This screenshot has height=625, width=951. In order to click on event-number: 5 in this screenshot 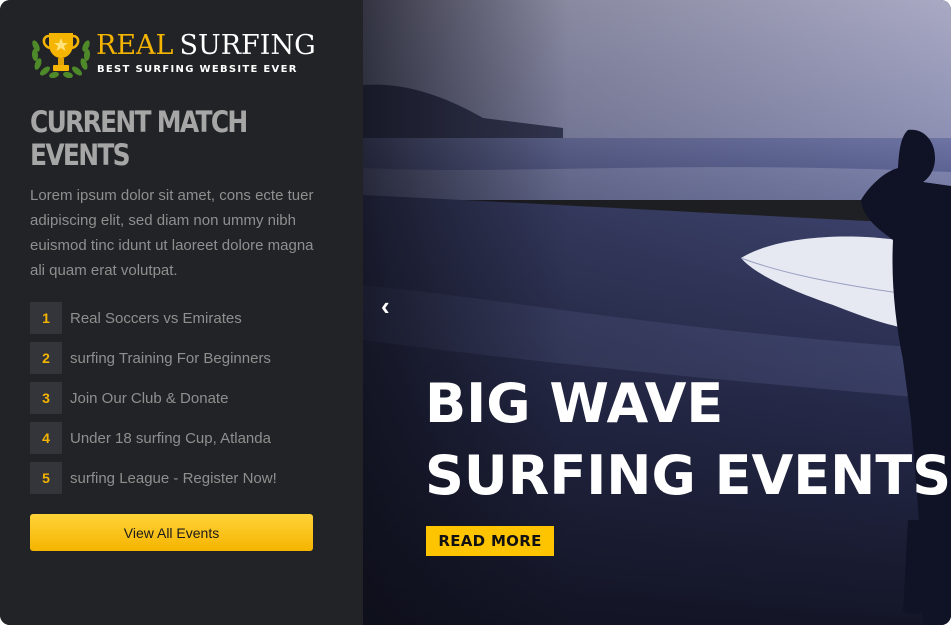, I will do `click(46, 478)`.